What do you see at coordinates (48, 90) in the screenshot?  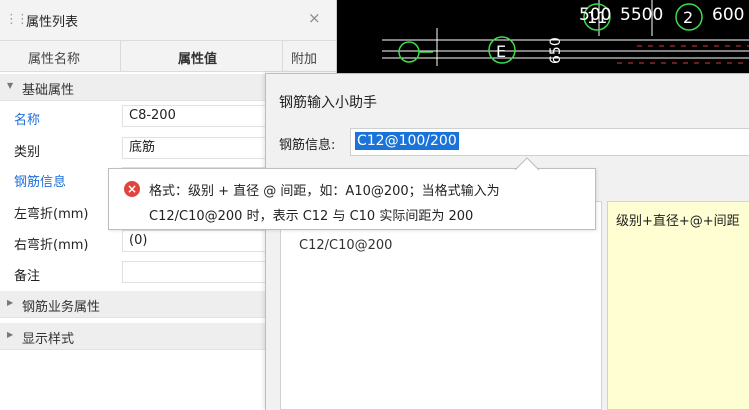 I see `group-label: 基础属性` at bounding box center [48, 90].